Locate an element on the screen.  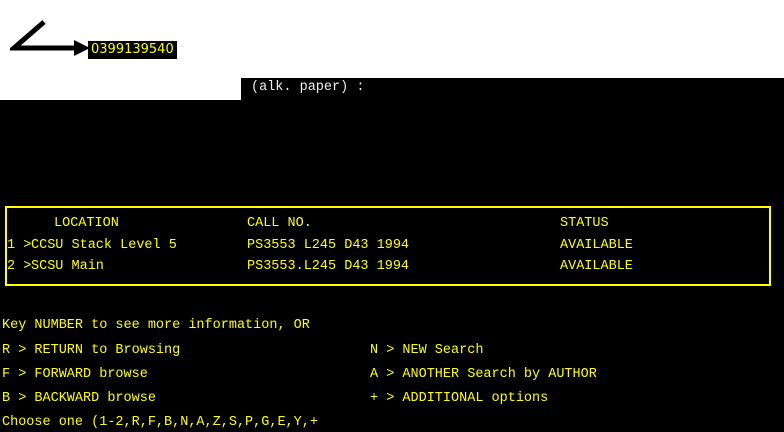
bent-arrow-icon is located at coordinates (50, 38).